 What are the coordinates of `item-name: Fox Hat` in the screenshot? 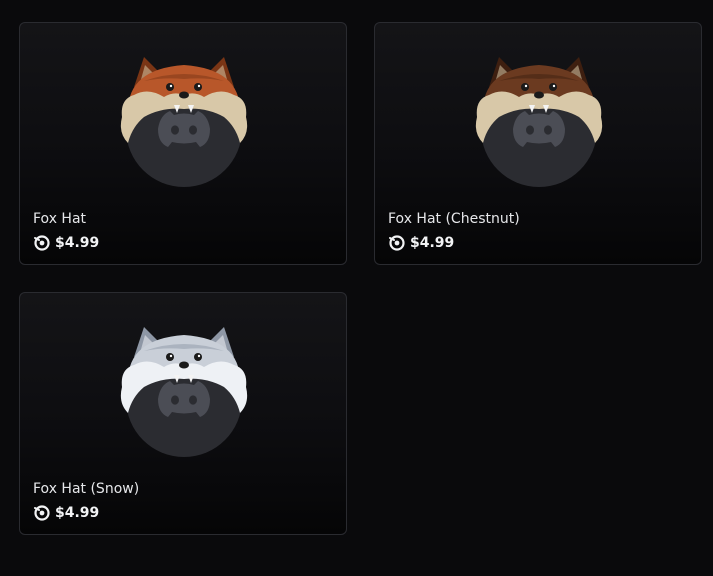 It's located at (60, 219).